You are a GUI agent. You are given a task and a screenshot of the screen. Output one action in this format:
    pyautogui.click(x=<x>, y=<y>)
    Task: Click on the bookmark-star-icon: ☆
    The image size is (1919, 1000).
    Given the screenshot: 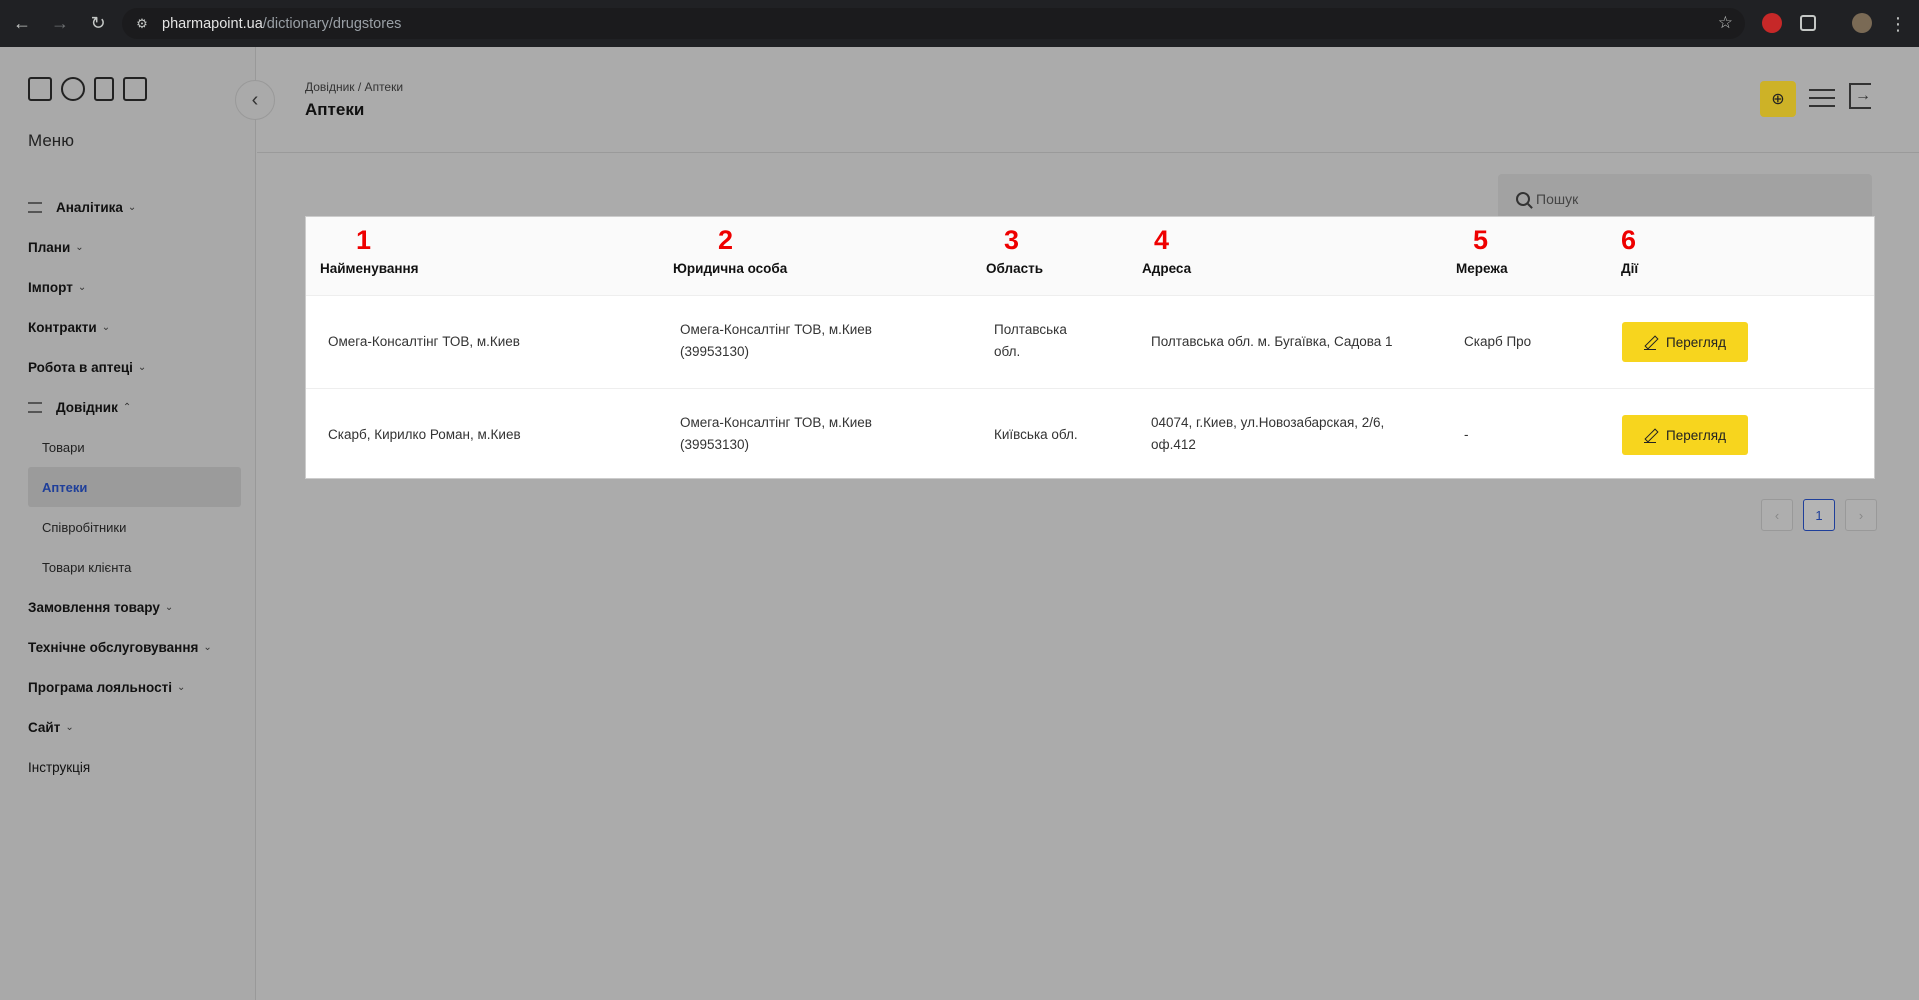 What is the action you would take?
    pyautogui.click(x=1725, y=23)
    